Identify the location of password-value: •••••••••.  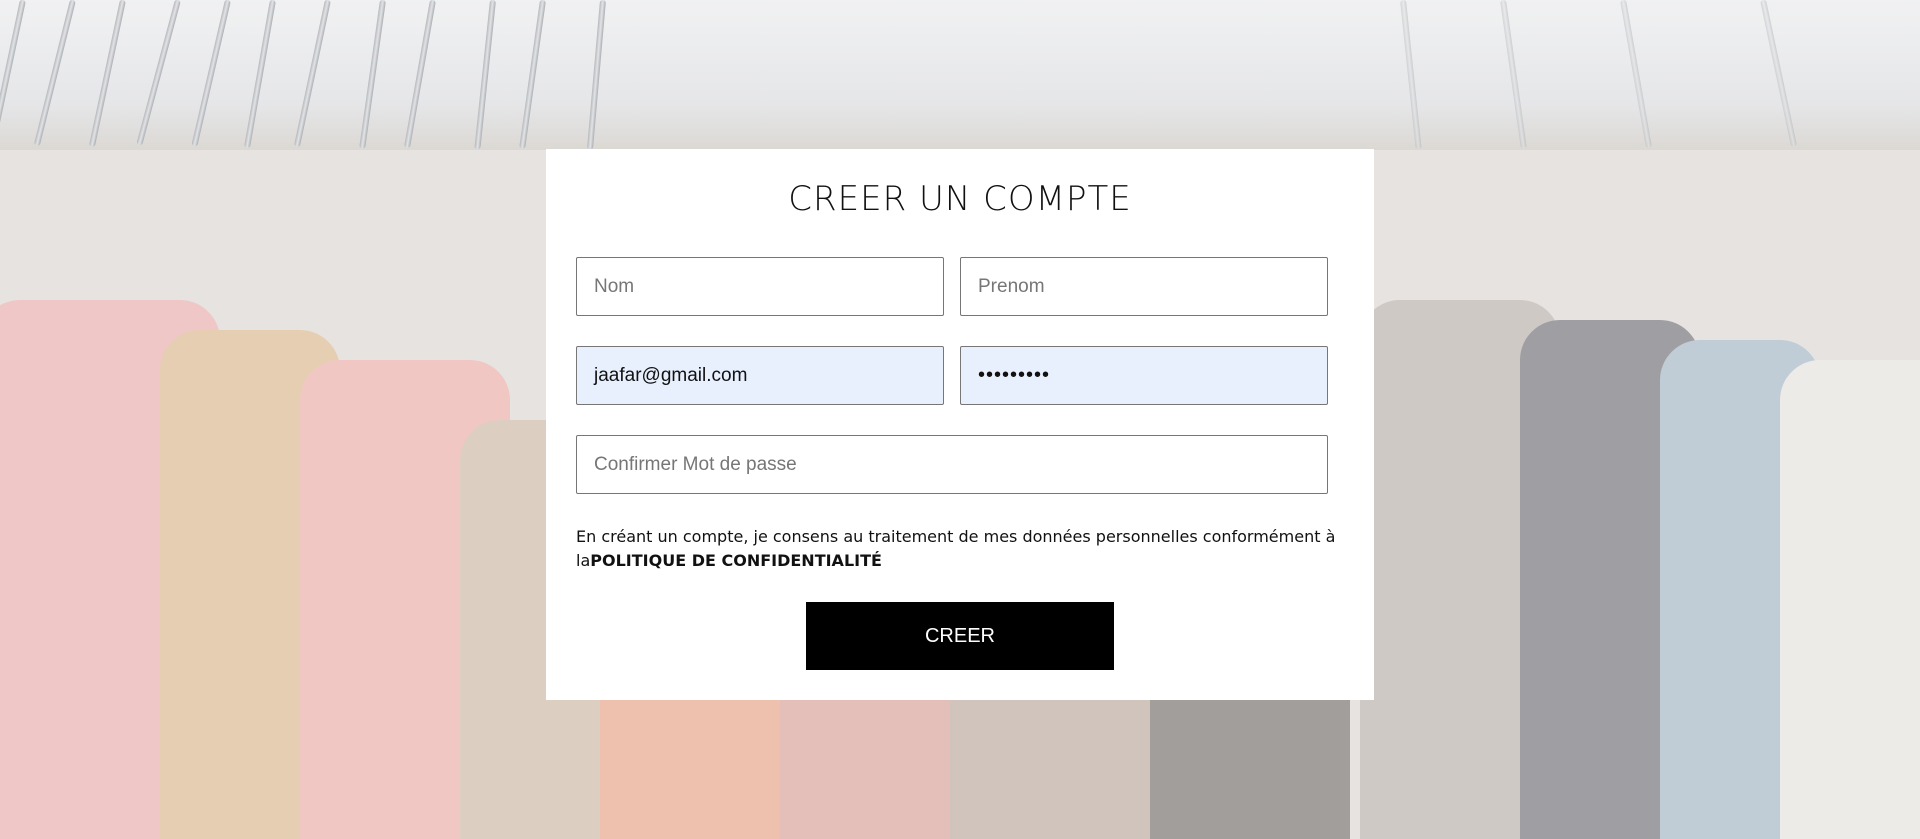
(1014, 375).